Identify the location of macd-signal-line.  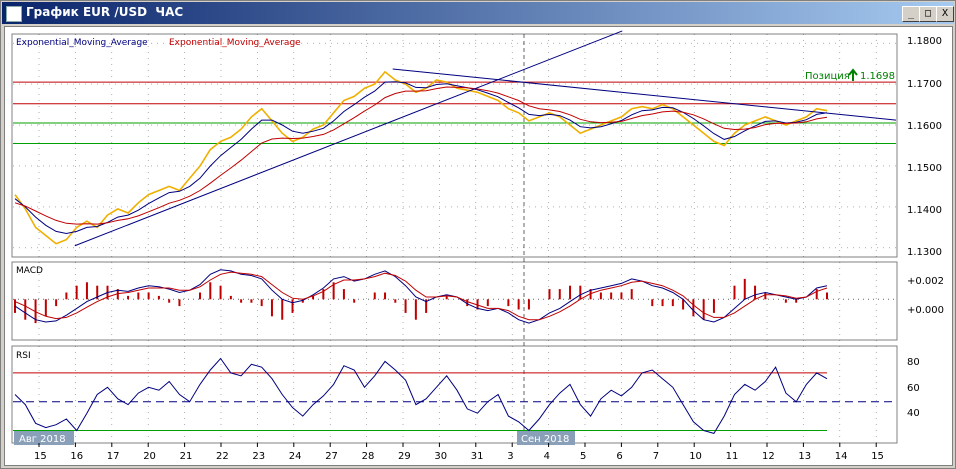
(421, 296).